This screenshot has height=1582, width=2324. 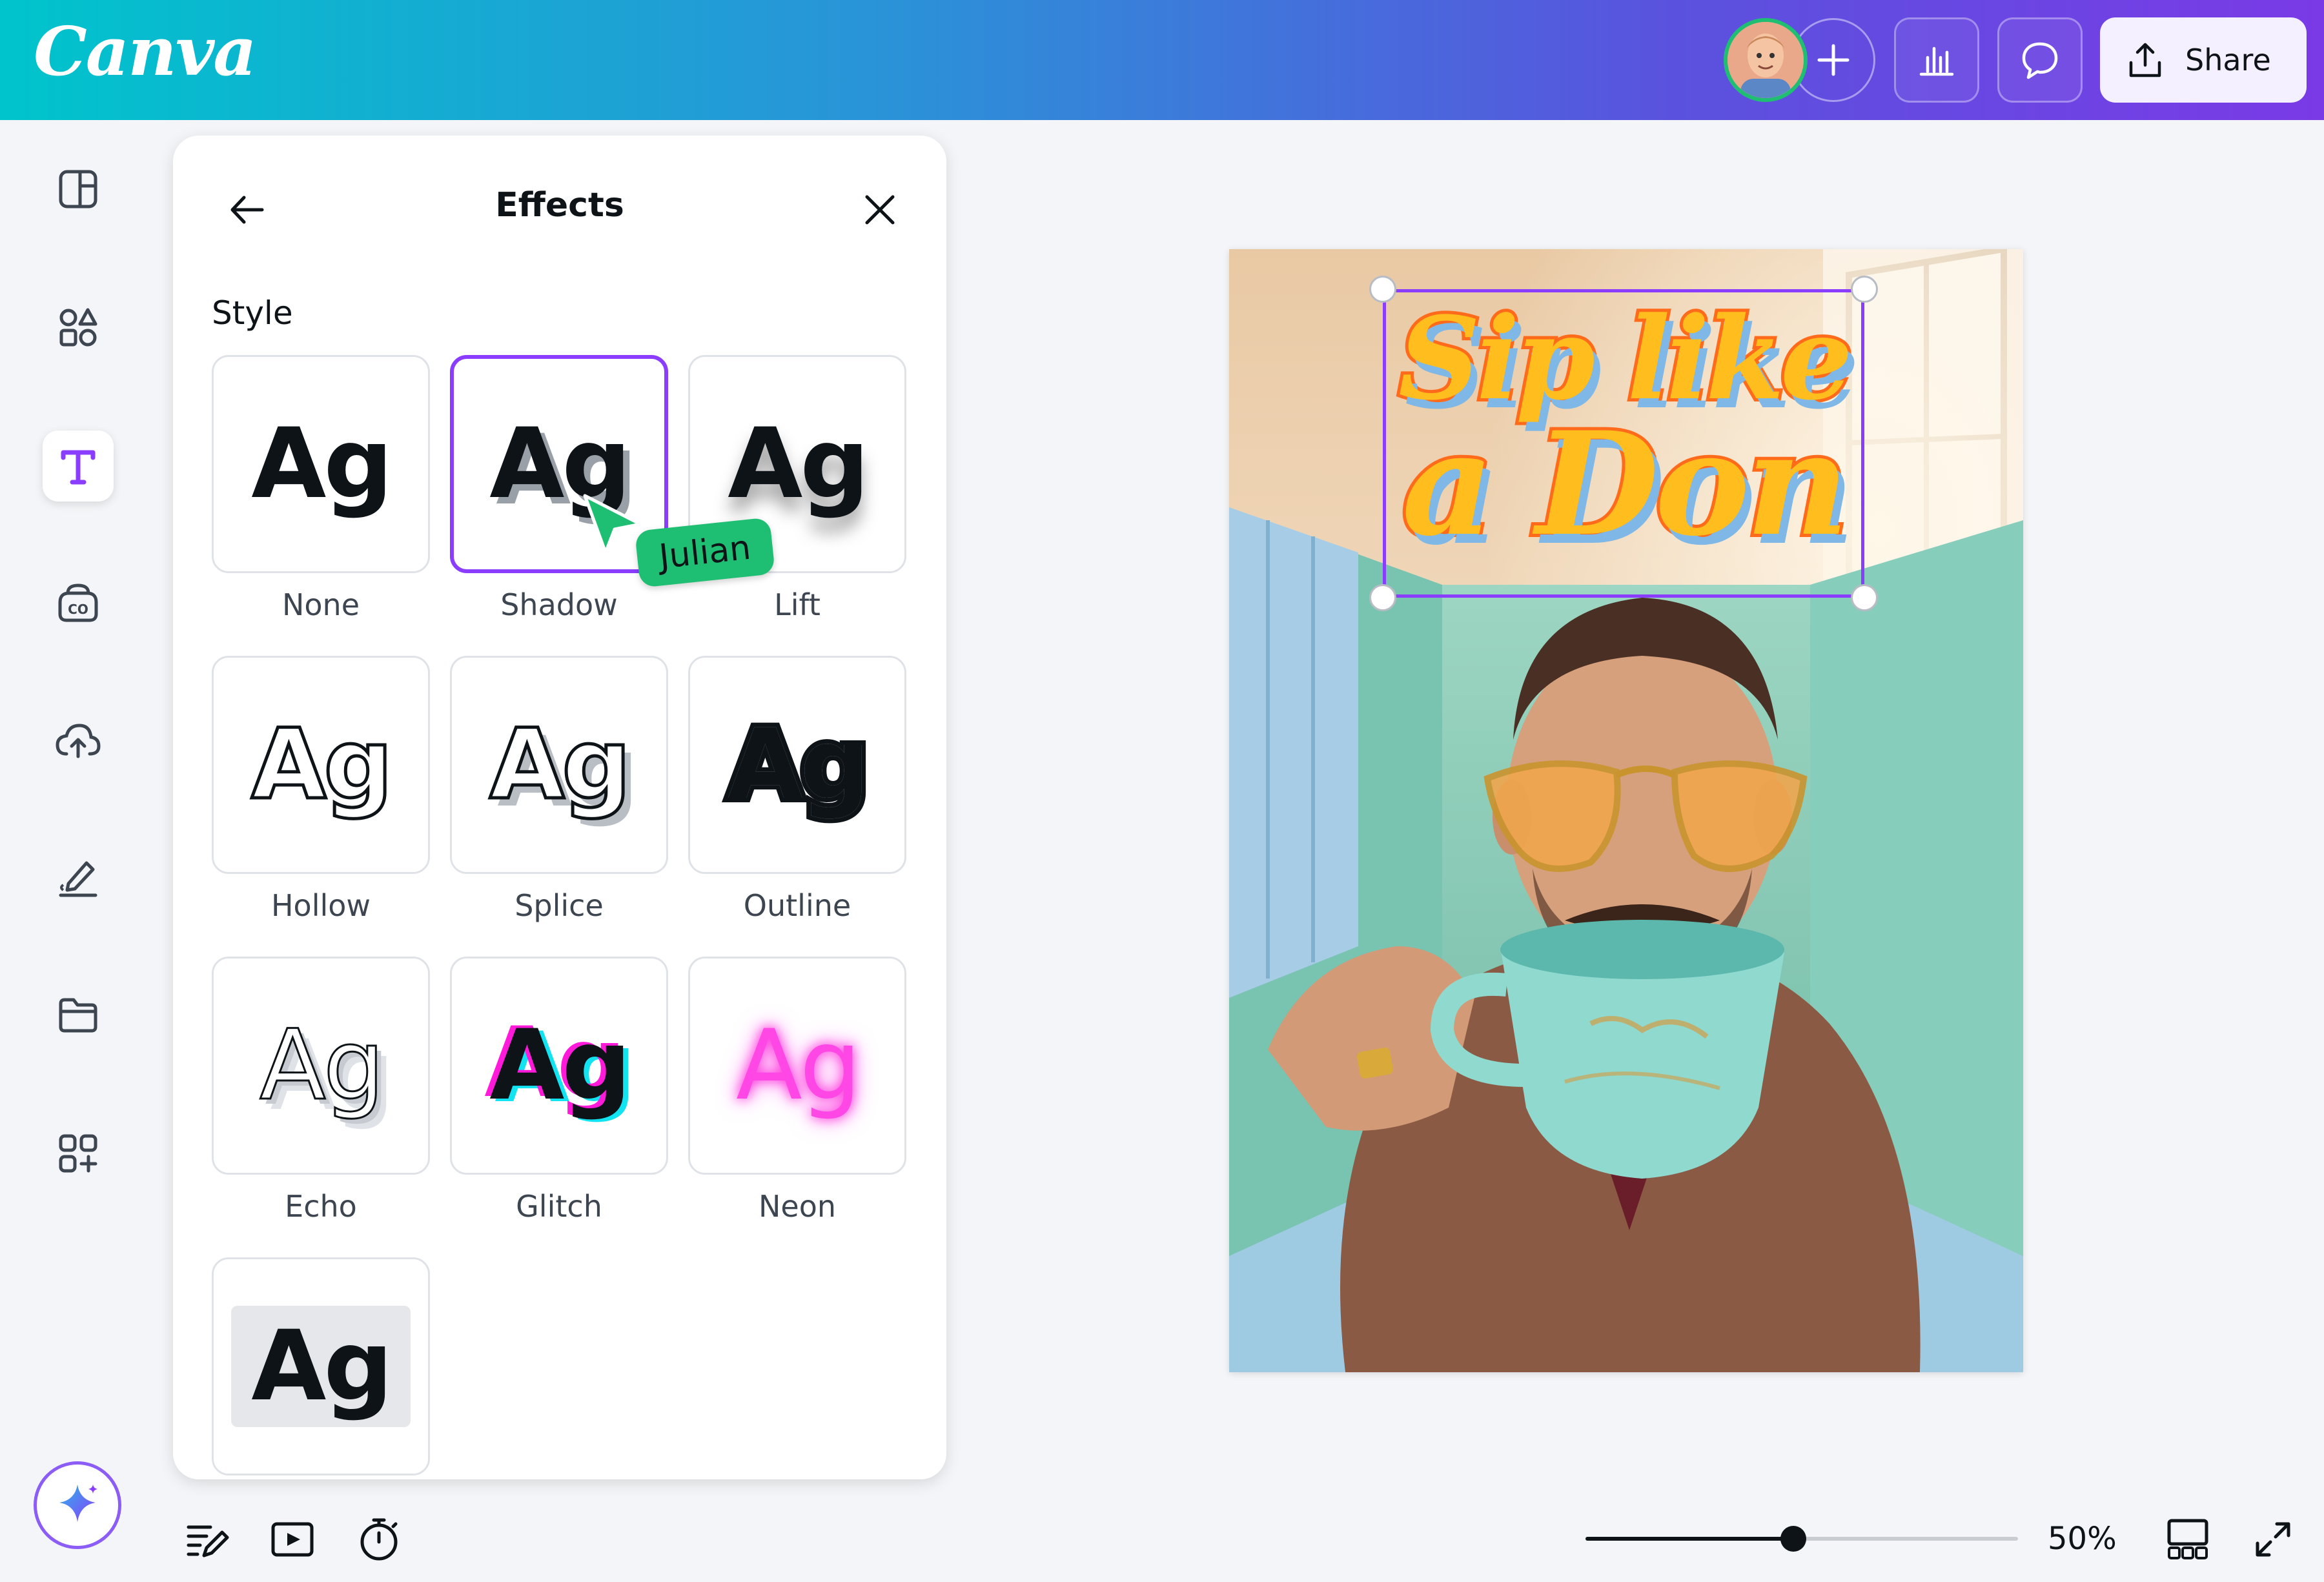 I want to click on analytics-button, so click(x=1936, y=60).